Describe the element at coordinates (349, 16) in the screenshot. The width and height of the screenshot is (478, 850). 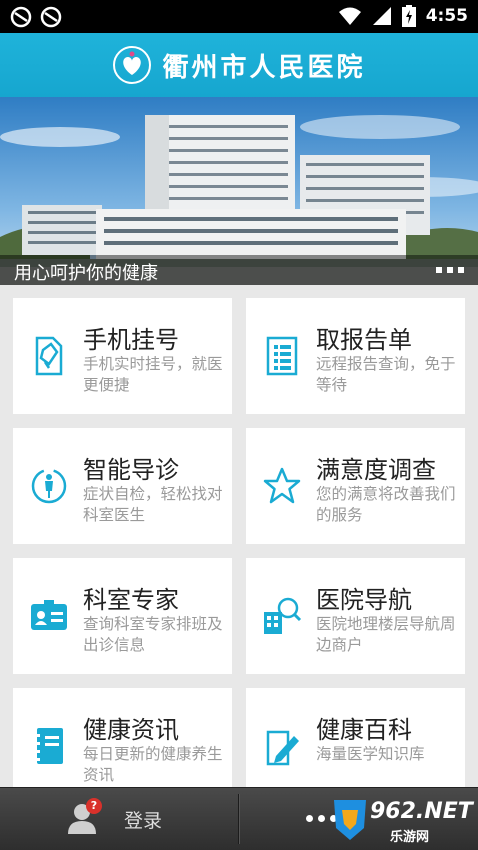
I see `wifi-icon` at that location.